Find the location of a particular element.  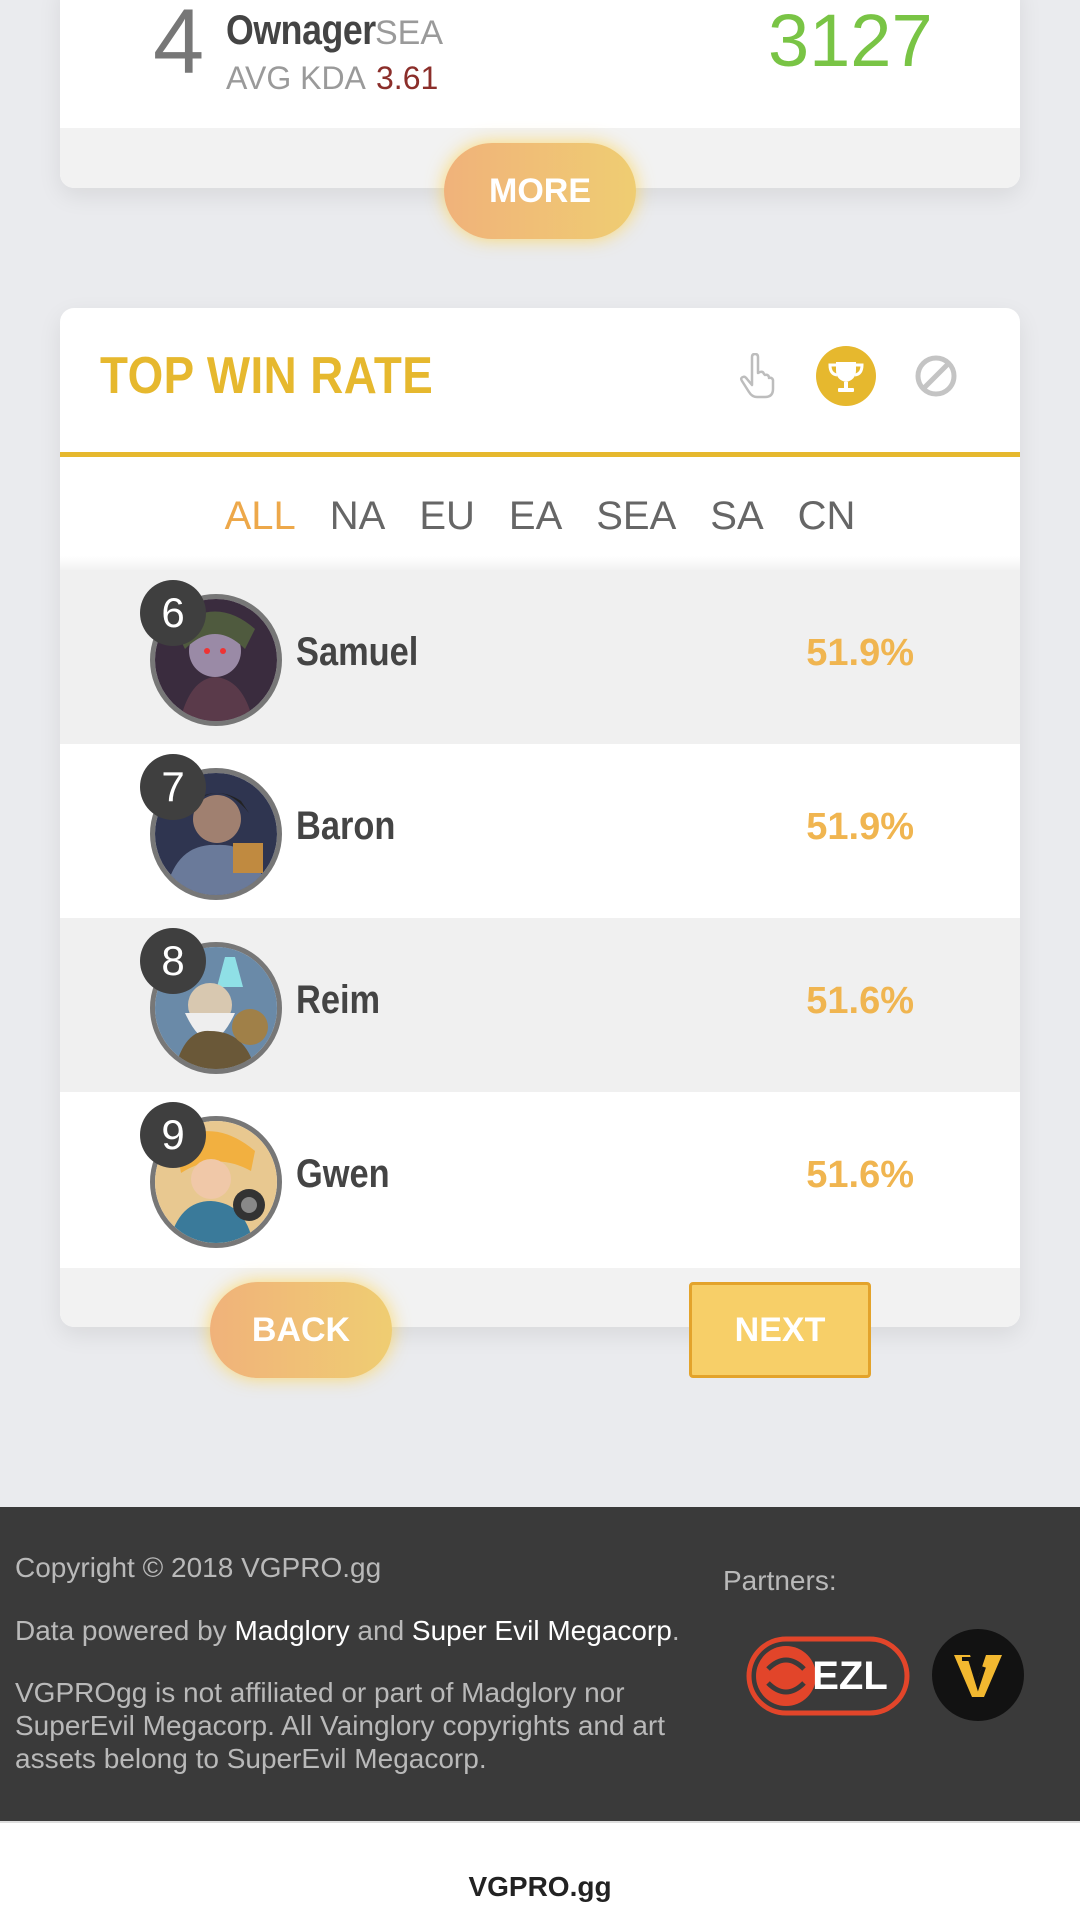

title-divider is located at coordinates (540, 454).